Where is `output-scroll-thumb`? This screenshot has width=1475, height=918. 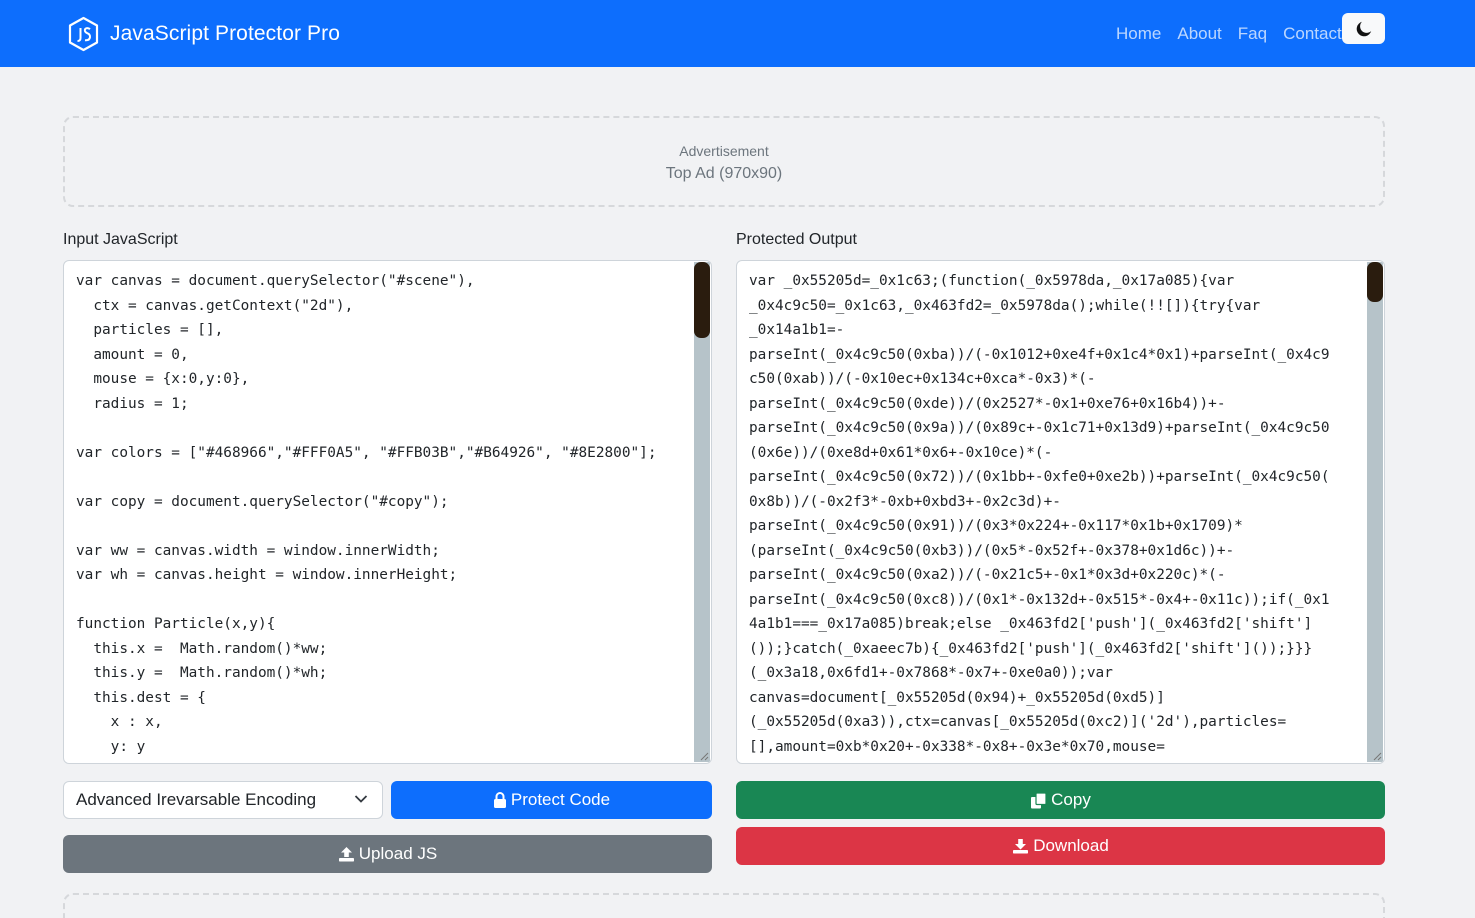 output-scroll-thumb is located at coordinates (1375, 282).